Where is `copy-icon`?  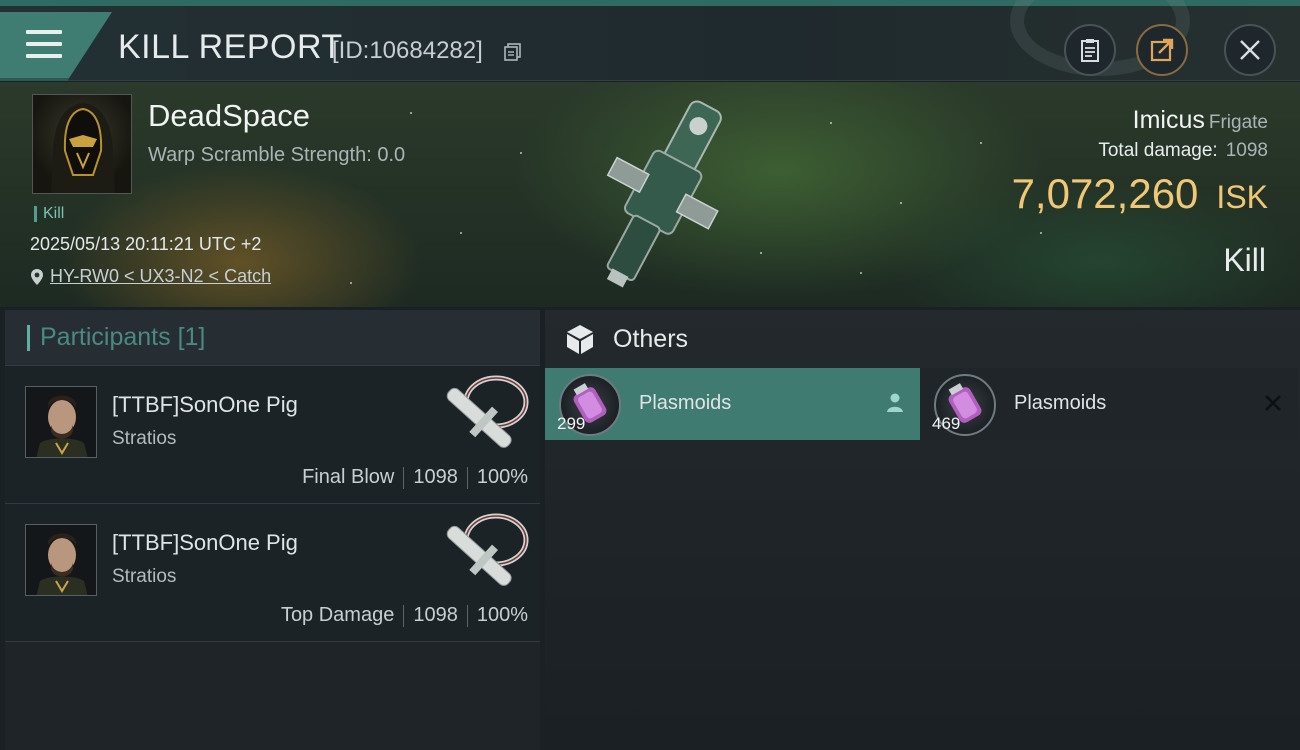 copy-icon is located at coordinates (513, 52).